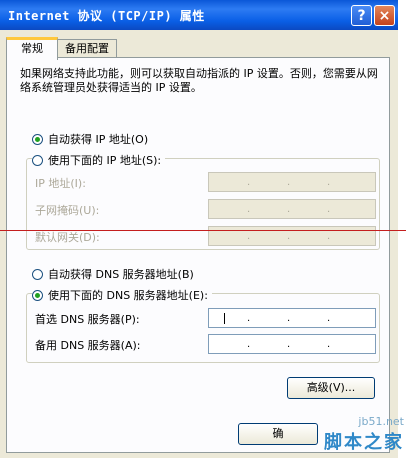 This screenshot has width=406, height=458. What do you see at coordinates (87, 319) in the screenshot?
I see `preferred-dns-label: 首选 DNS 服务器(P):` at bounding box center [87, 319].